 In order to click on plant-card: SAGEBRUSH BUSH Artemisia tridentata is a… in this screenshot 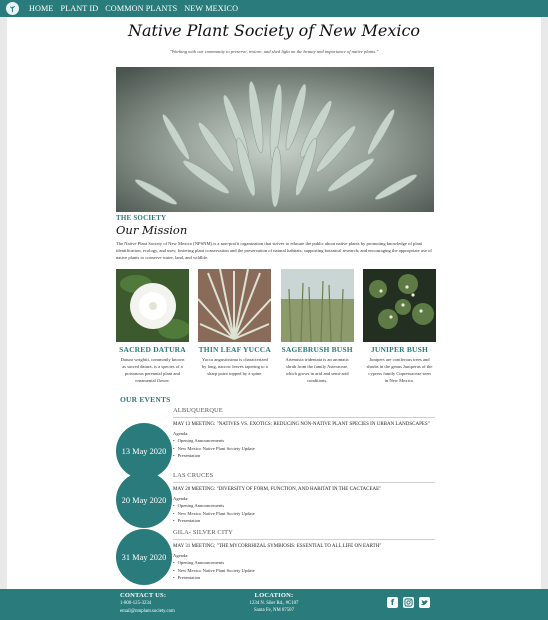, I will do `click(317, 326)`.